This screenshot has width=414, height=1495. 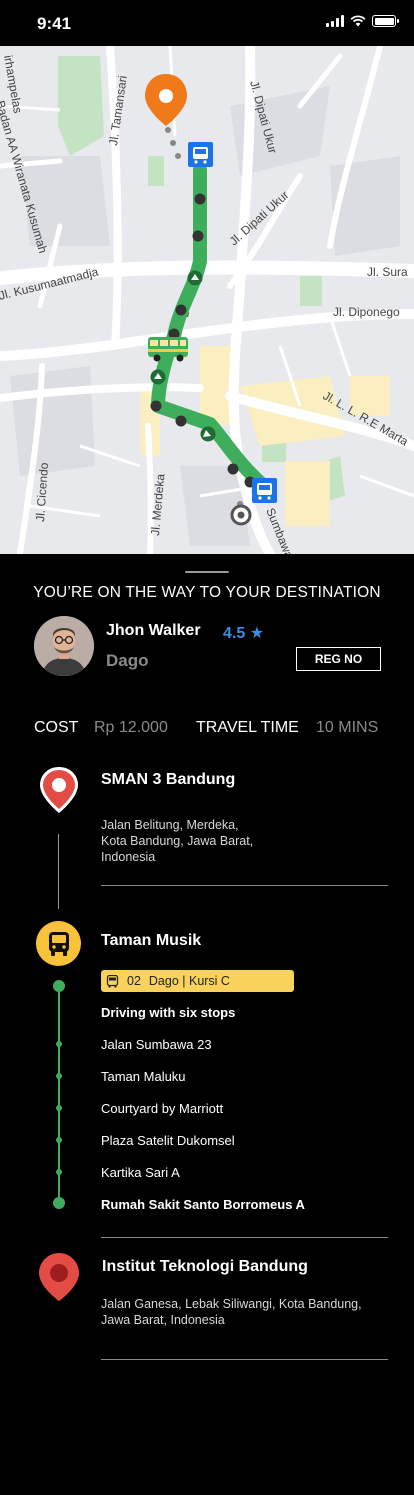 I want to click on driver-rating: 4.5 ★, so click(x=244, y=633).